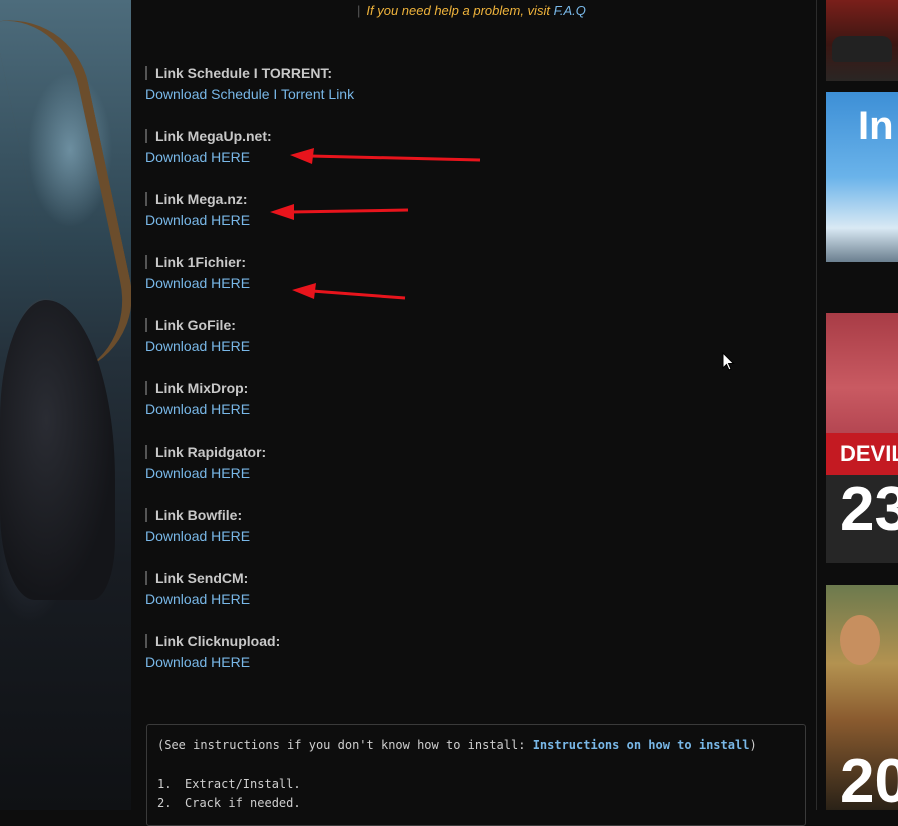 This screenshot has height=826, width=898. I want to click on faq-link: F.A.Q, so click(570, 10).